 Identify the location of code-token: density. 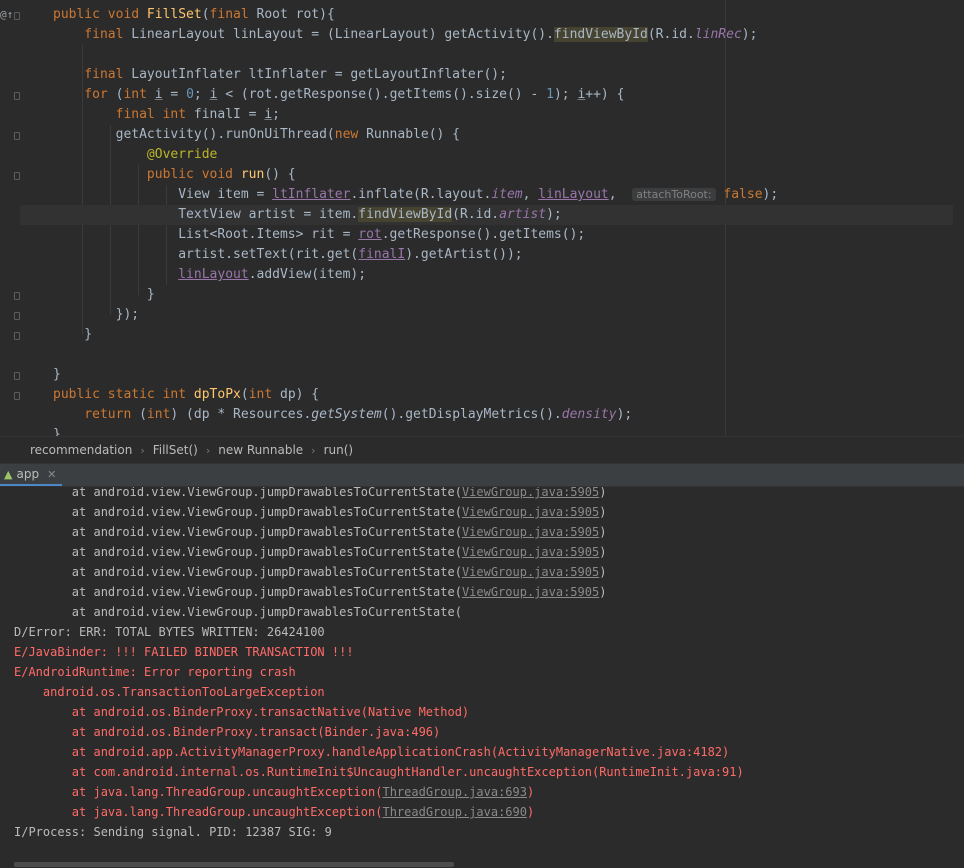
(589, 414).